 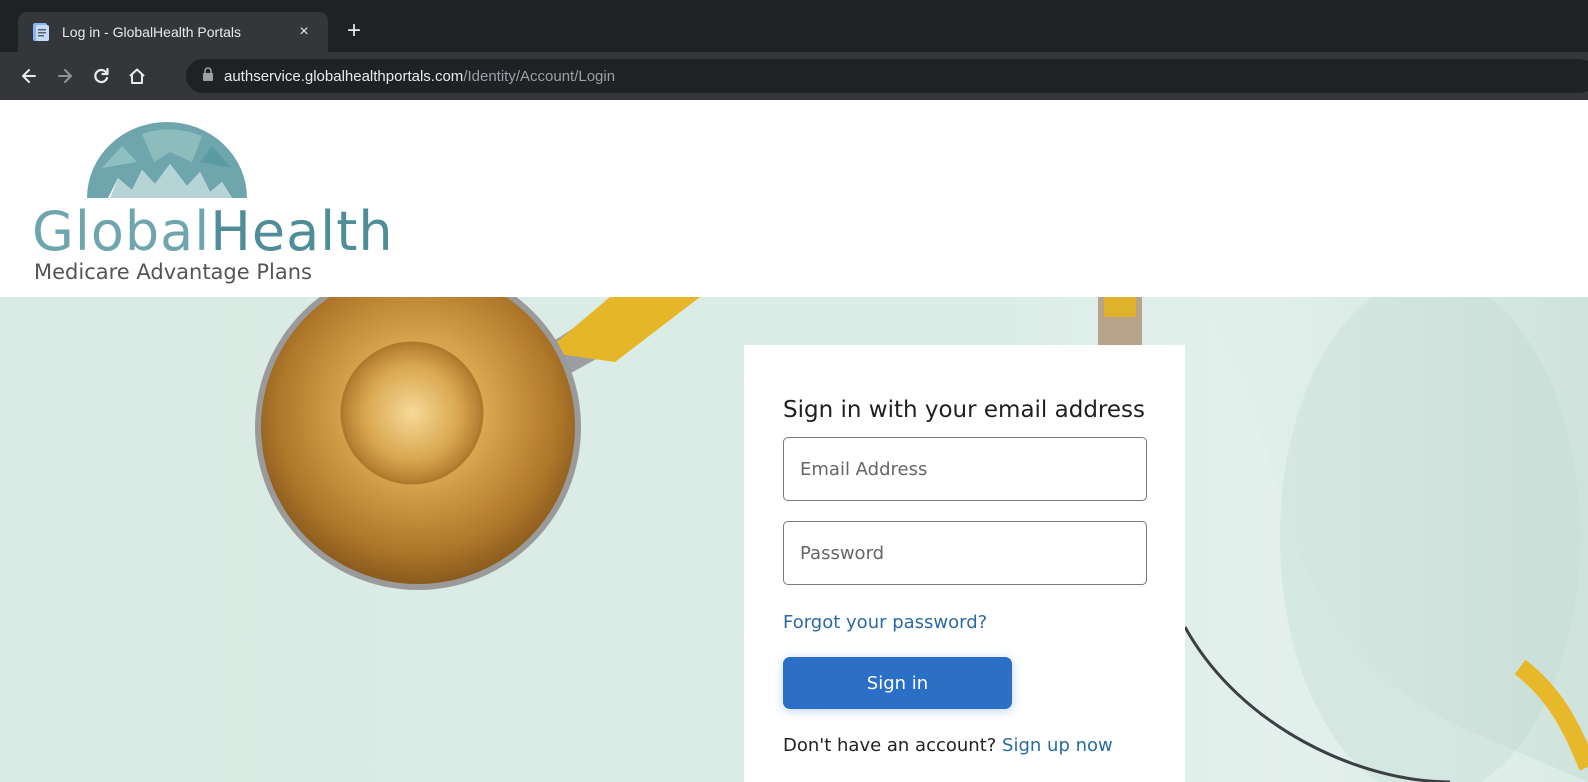 What do you see at coordinates (304, 32) in the screenshot?
I see `close-icon: ×` at bounding box center [304, 32].